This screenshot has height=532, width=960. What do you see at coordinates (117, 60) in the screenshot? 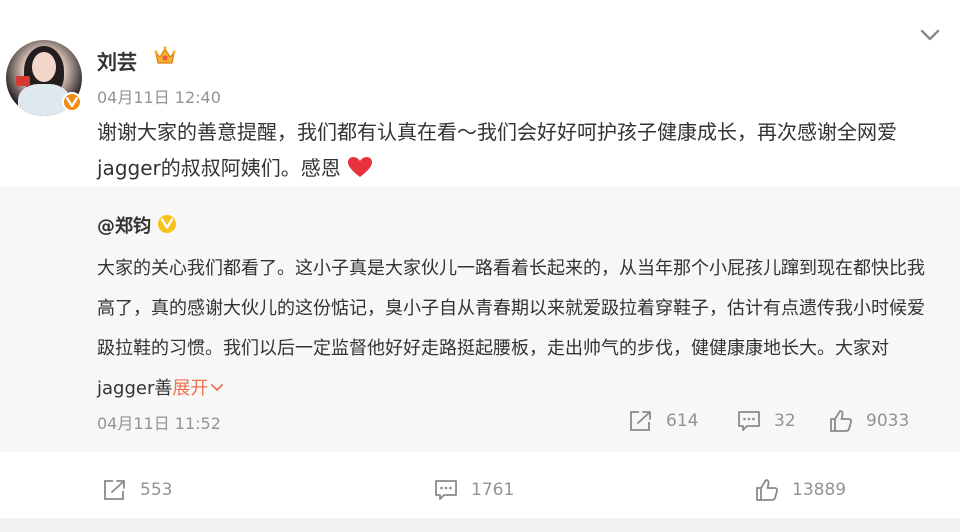
I see `post-username: 刘芸` at bounding box center [117, 60].